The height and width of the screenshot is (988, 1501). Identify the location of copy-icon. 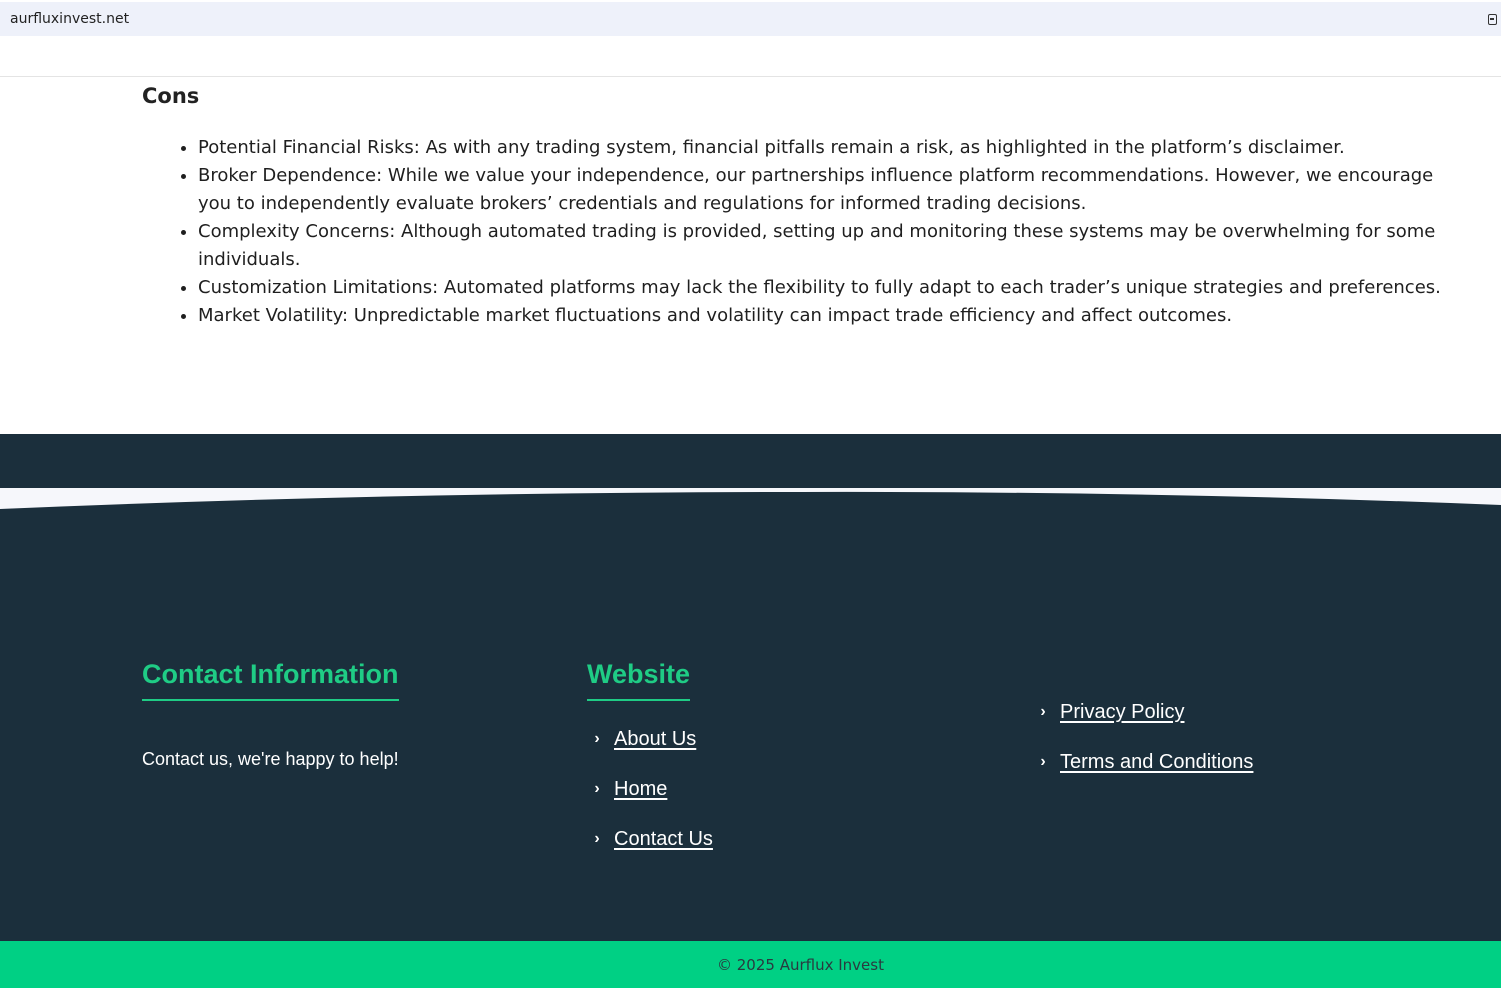
(1492, 19).